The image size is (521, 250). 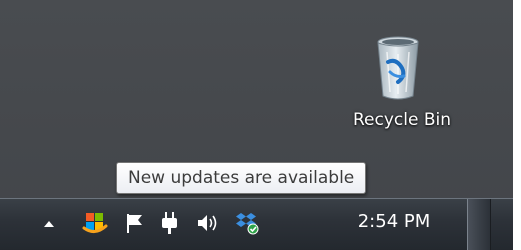 I want to click on screen-edge, so click(x=517, y=125).